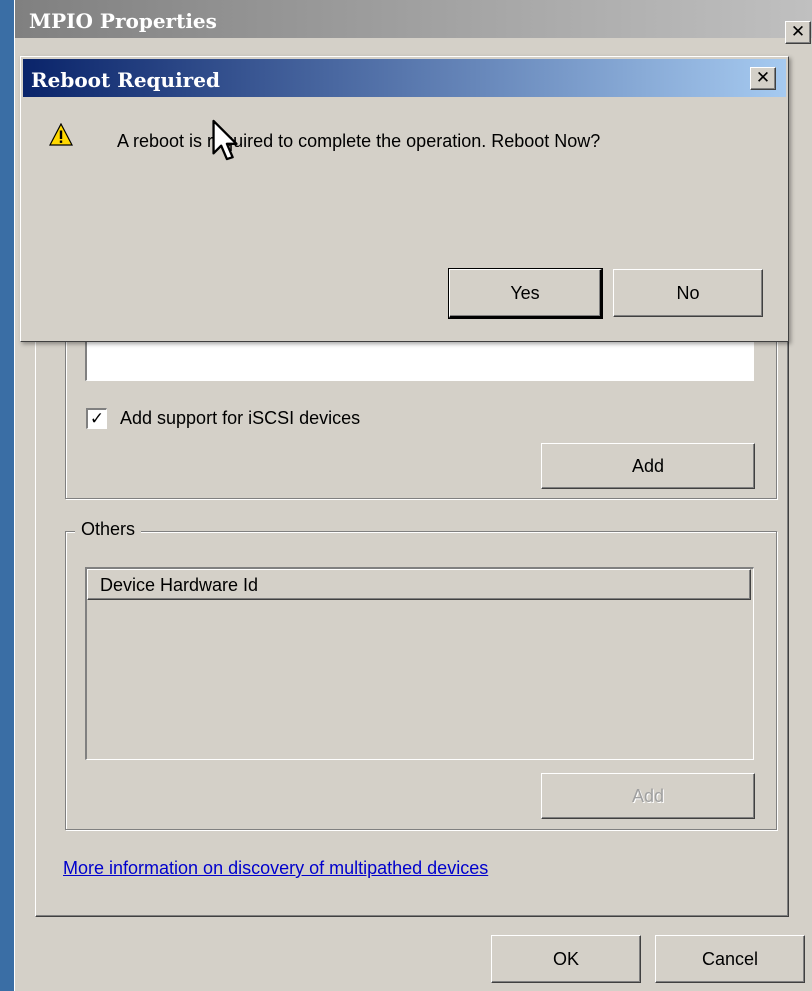 This screenshot has width=812, height=991. I want to click on dialog-close-button: ✕, so click(763, 78).